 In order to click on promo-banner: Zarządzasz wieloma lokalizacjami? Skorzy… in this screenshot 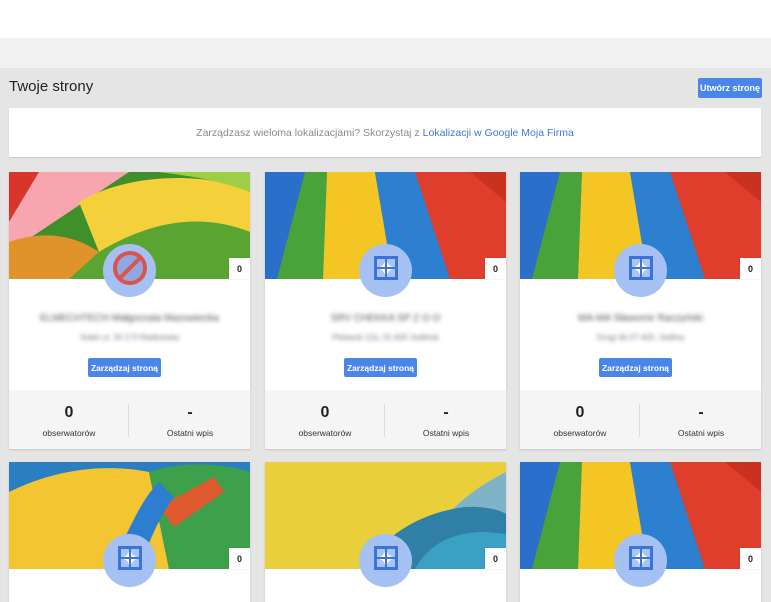, I will do `click(385, 132)`.